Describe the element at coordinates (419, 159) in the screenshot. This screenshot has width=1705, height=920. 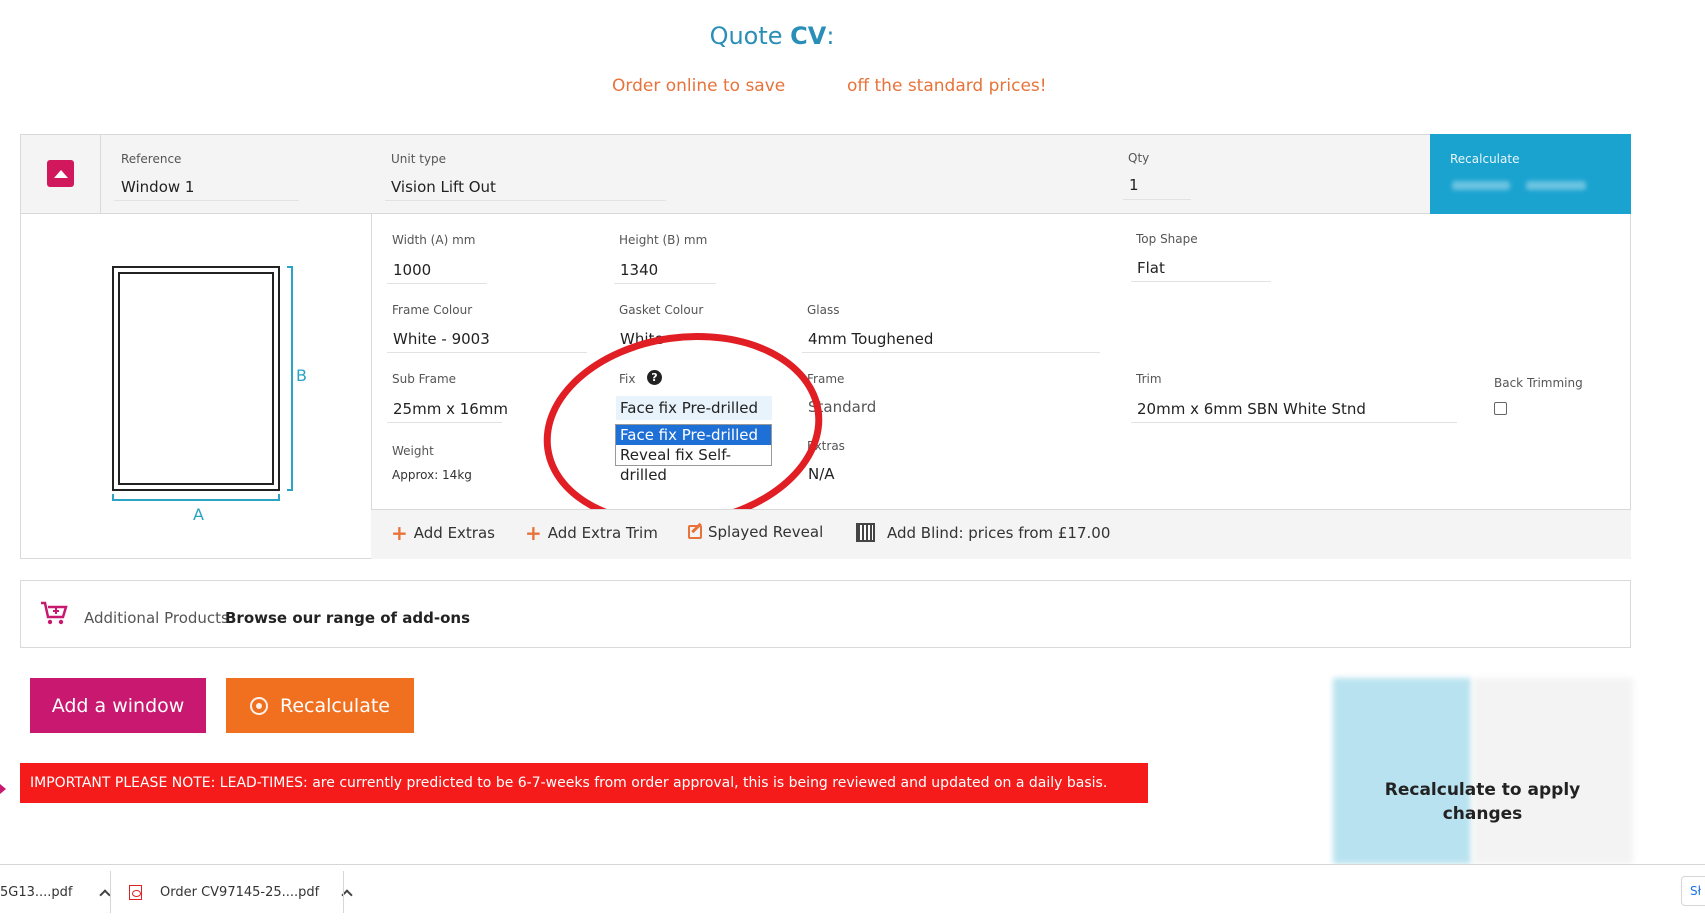
I see `unit-type-label: Unit type` at that location.